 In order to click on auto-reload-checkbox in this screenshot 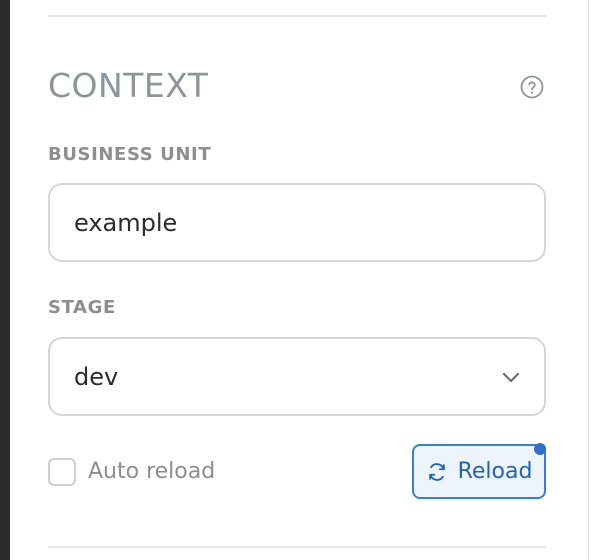, I will do `click(62, 472)`.